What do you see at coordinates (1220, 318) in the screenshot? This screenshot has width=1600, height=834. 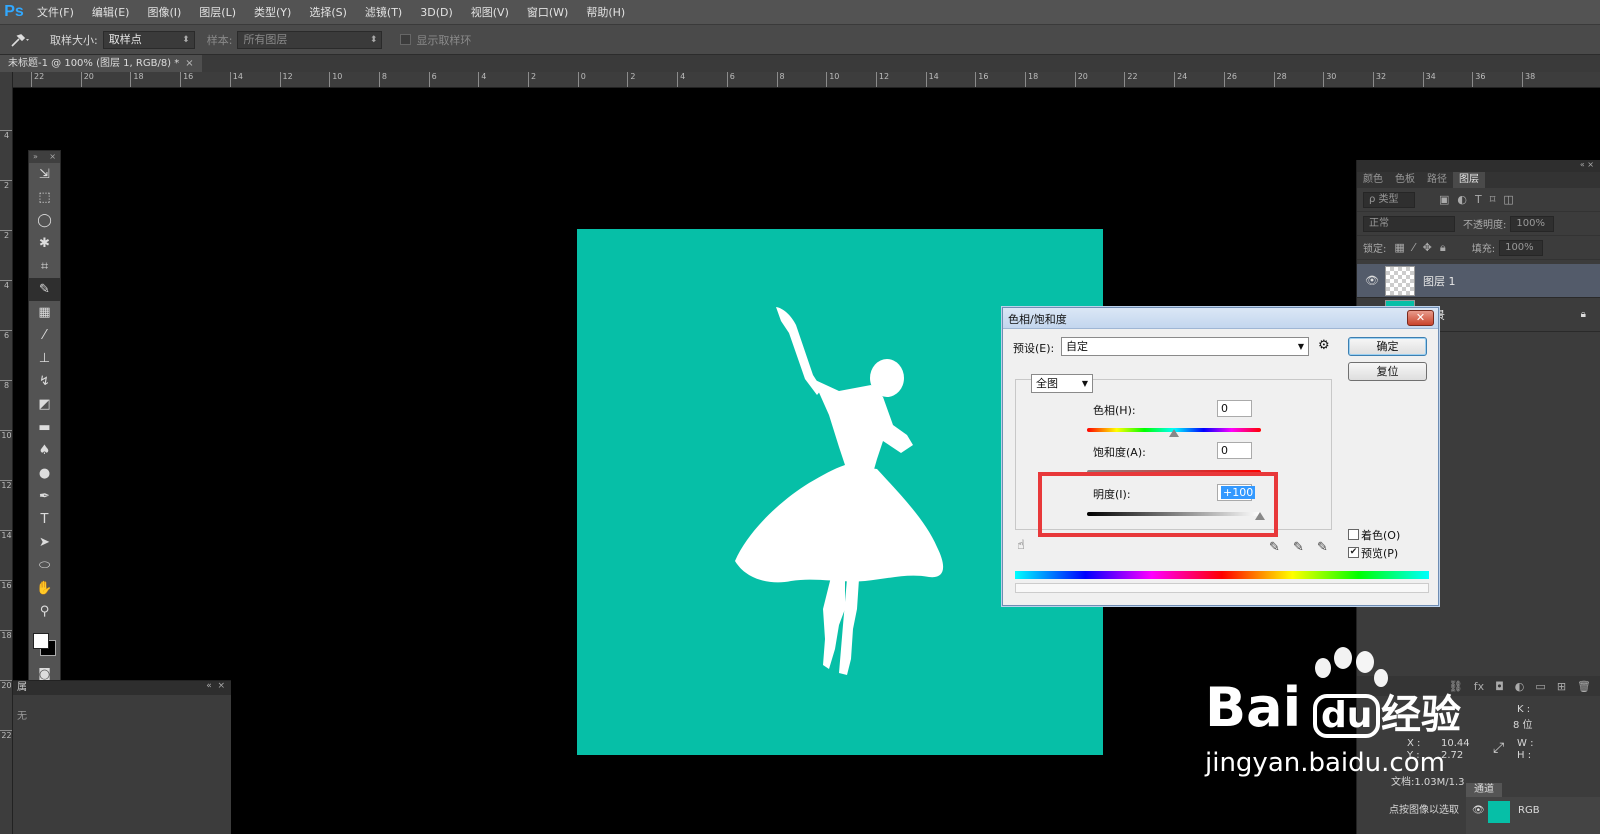 I see `dialog-title-bar: 色相/饱和度 ✕` at bounding box center [1220, 318].